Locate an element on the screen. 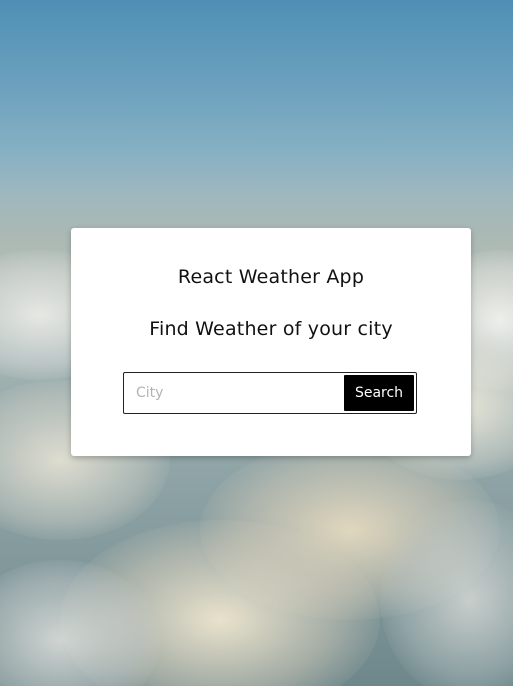 The width and height of the screenshot is (513, 686). app-title: React Weather App is located at coordinates (271, 277).